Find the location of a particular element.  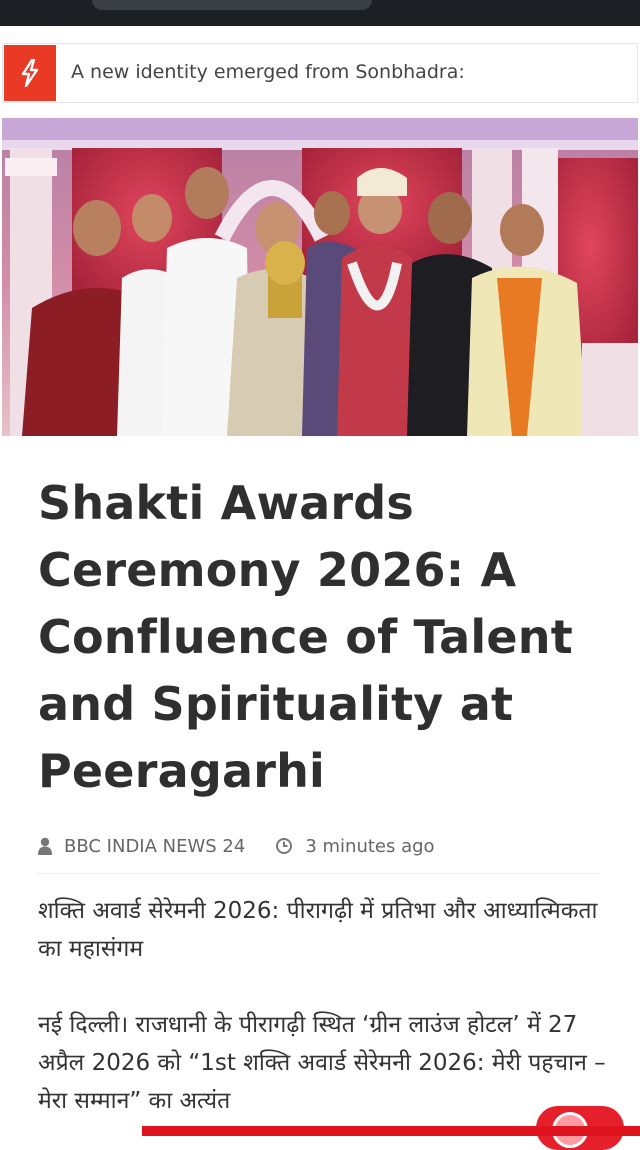

breaking-news-ticker: A new identity emerged from Sonbhadra: is located at coordinates (320, 73).